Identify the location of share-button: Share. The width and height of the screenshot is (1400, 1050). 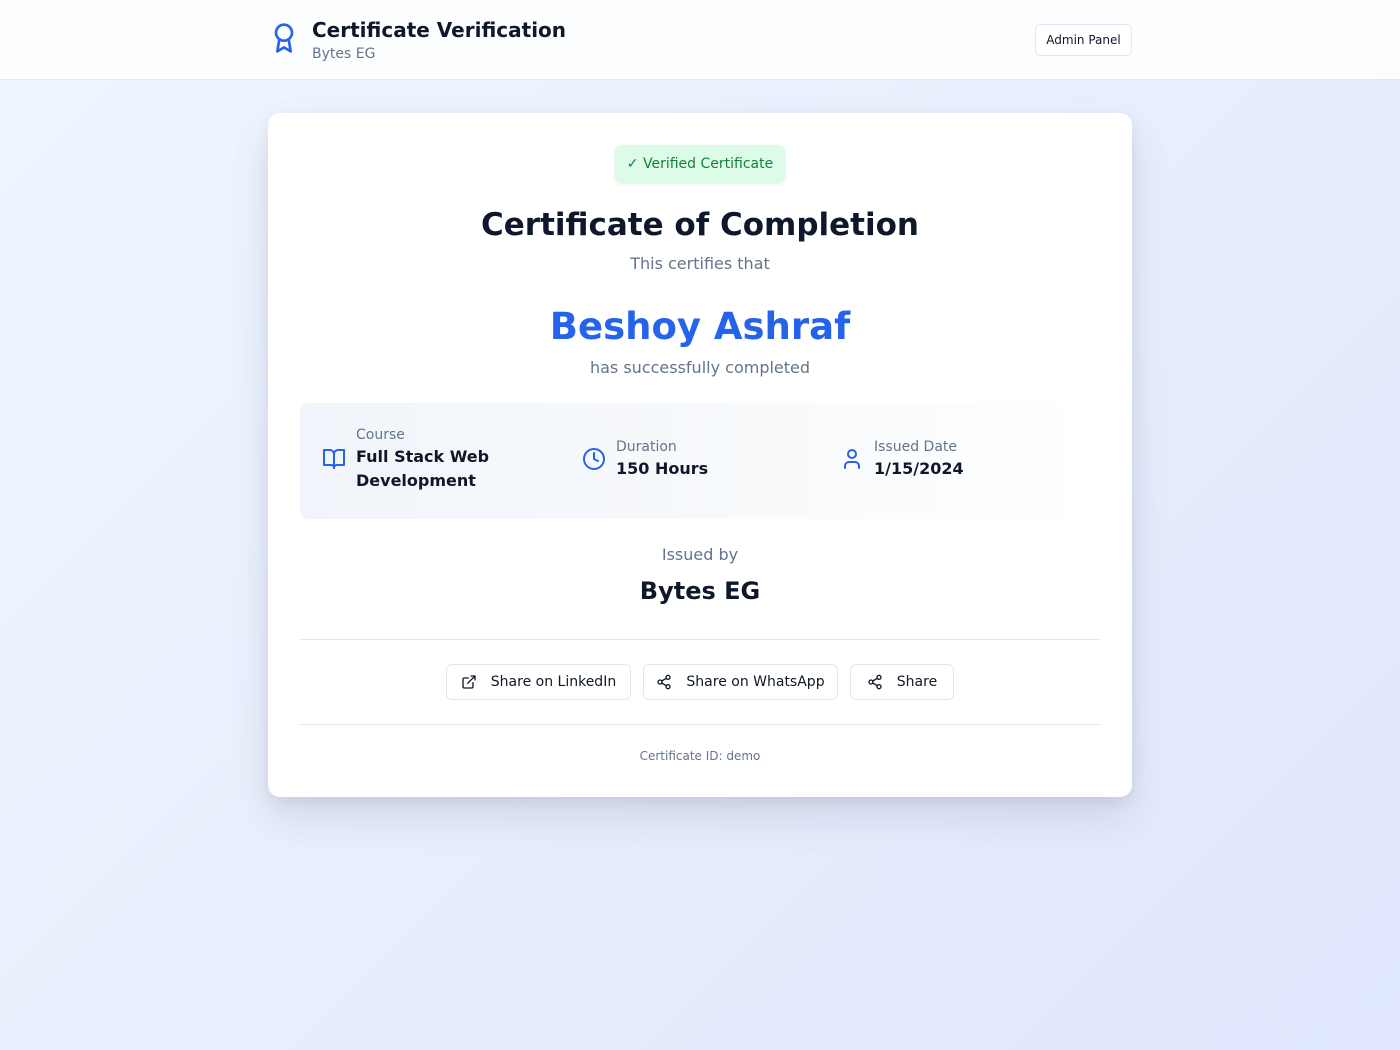
(902, 682).